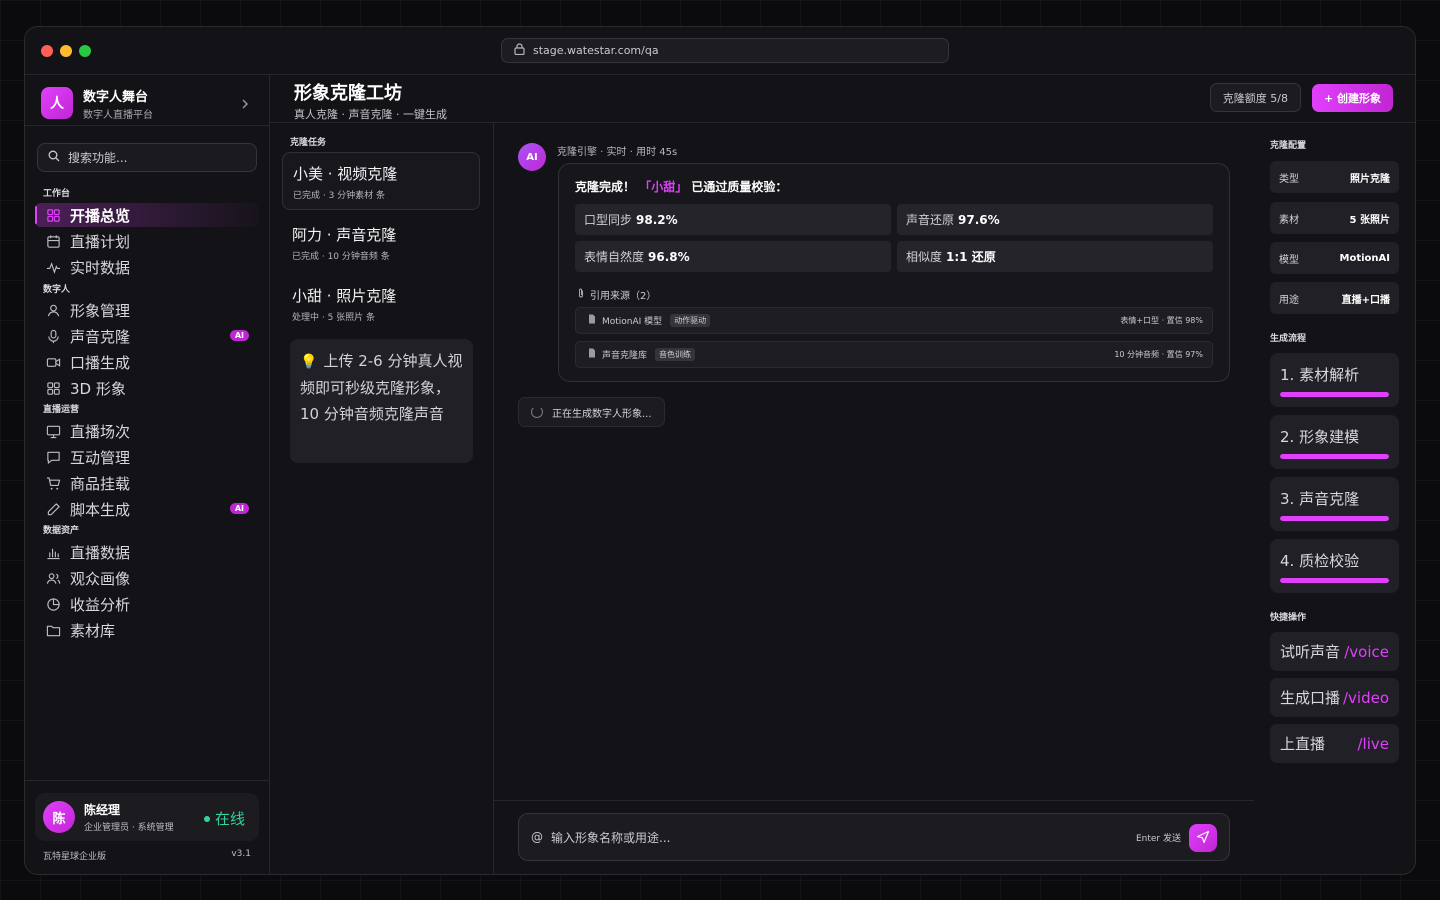  Describe the element at coordinates (100, 431) in the screenshot. I see `sidebar-item-label: 直播场次` at that location.